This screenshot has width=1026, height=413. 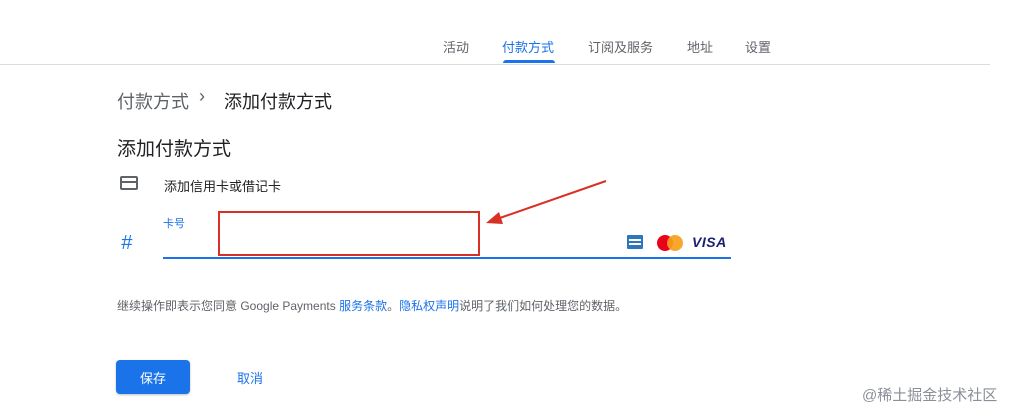 What do you see at coordinates (429, 306) in the screenshot?
I see `privacy-policy-link: 隐私权声明` at bounding box center [429, 306].